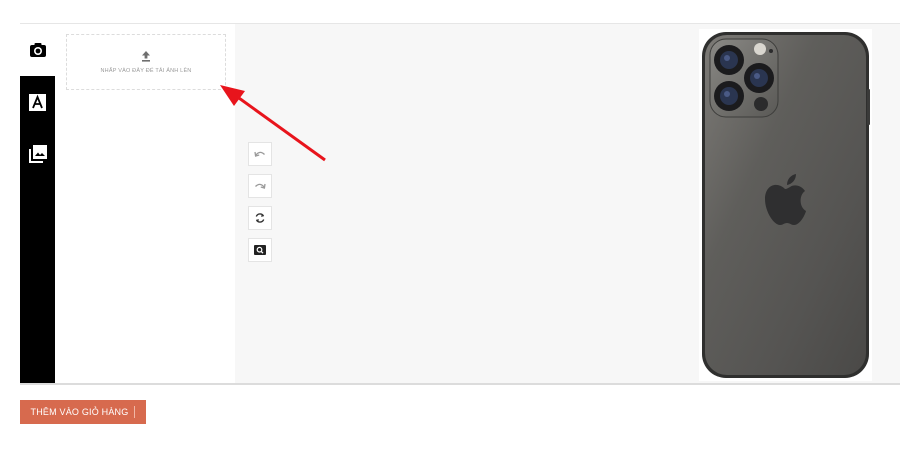 Image resolution: width=900 pixels, height=452 pixels. I want to click on zoom-button, so click(260, 250).